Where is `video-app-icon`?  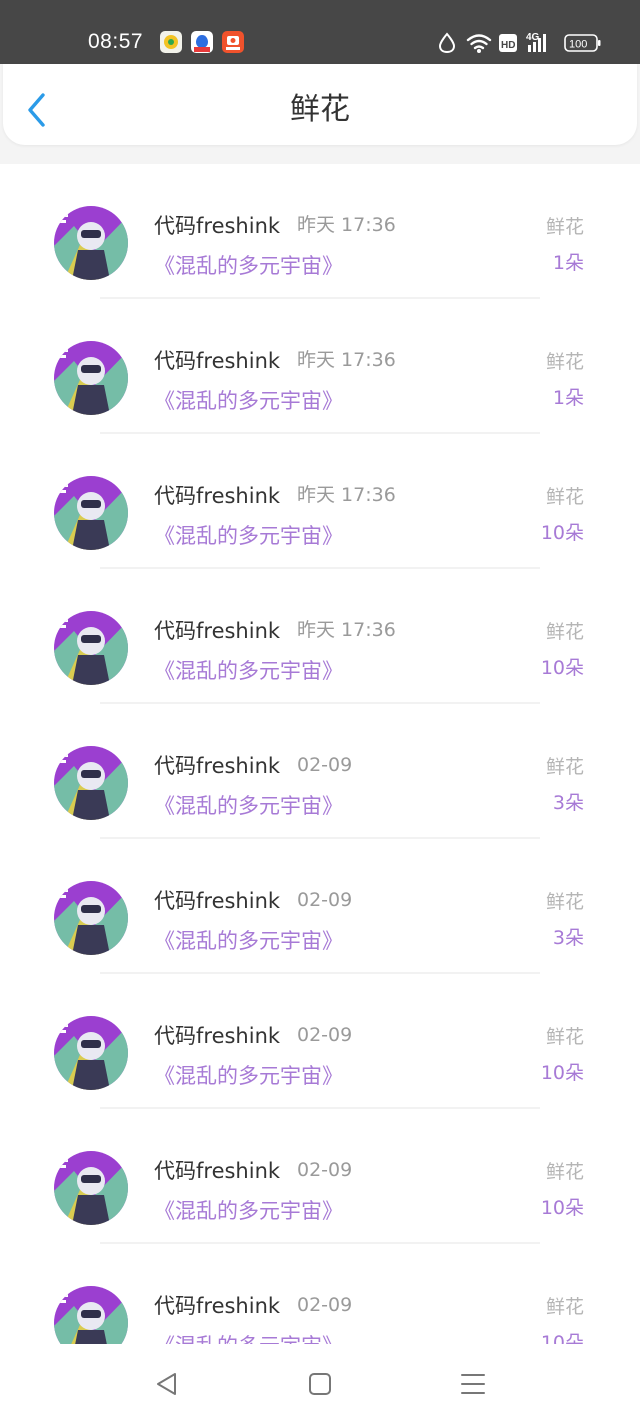
video-app-icon is located at coordinates (233, 42).